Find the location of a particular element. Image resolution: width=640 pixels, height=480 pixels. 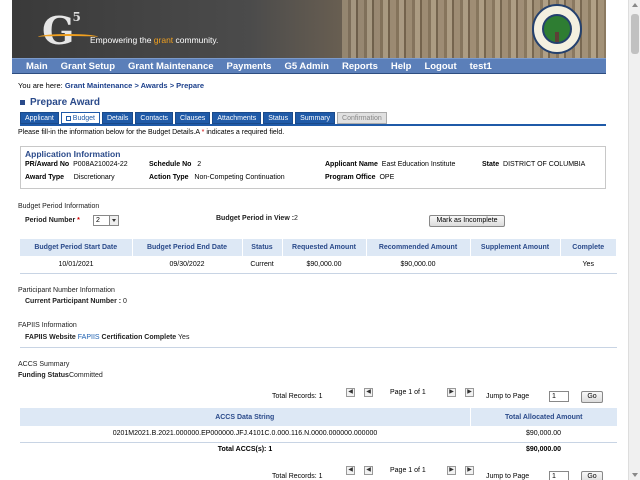

scroll-up-icon is located at coordinates (635, 5).